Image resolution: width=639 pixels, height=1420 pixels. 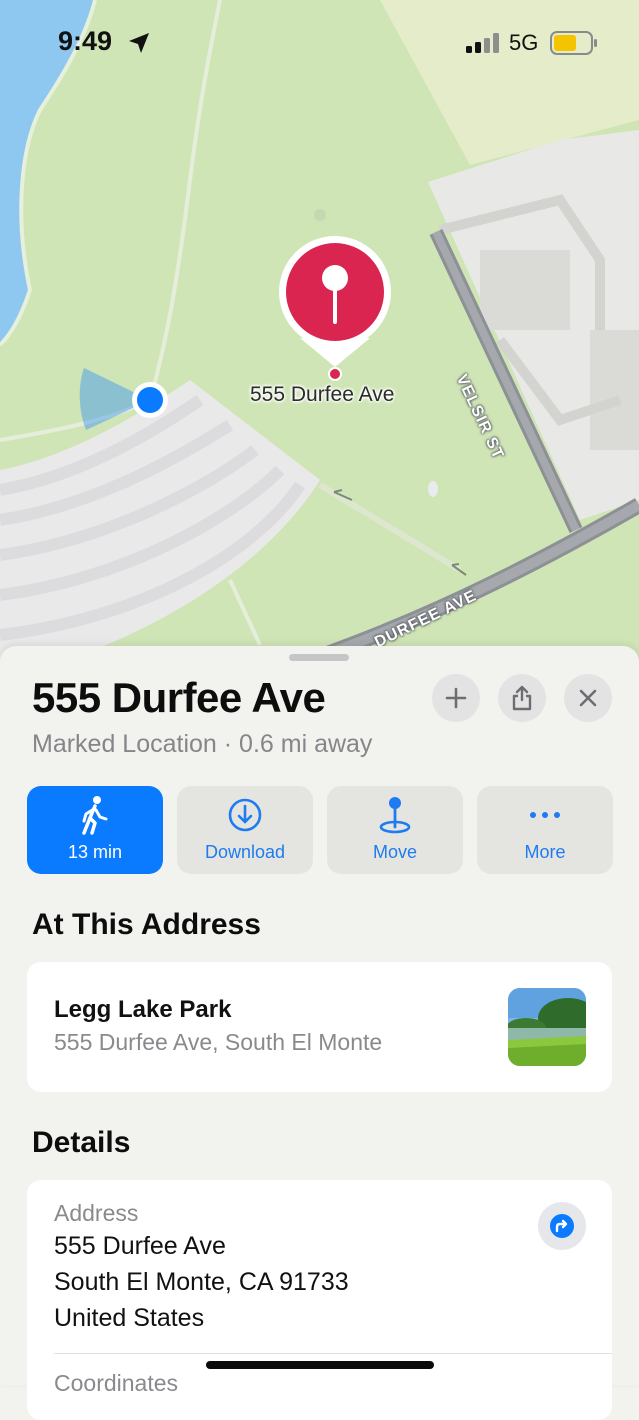 What do you see at coordinates (202, 744) in the screenshot?
I see `place-subtitle: Marked Location · 0.6 mi away` at bounding box center [202, 744].